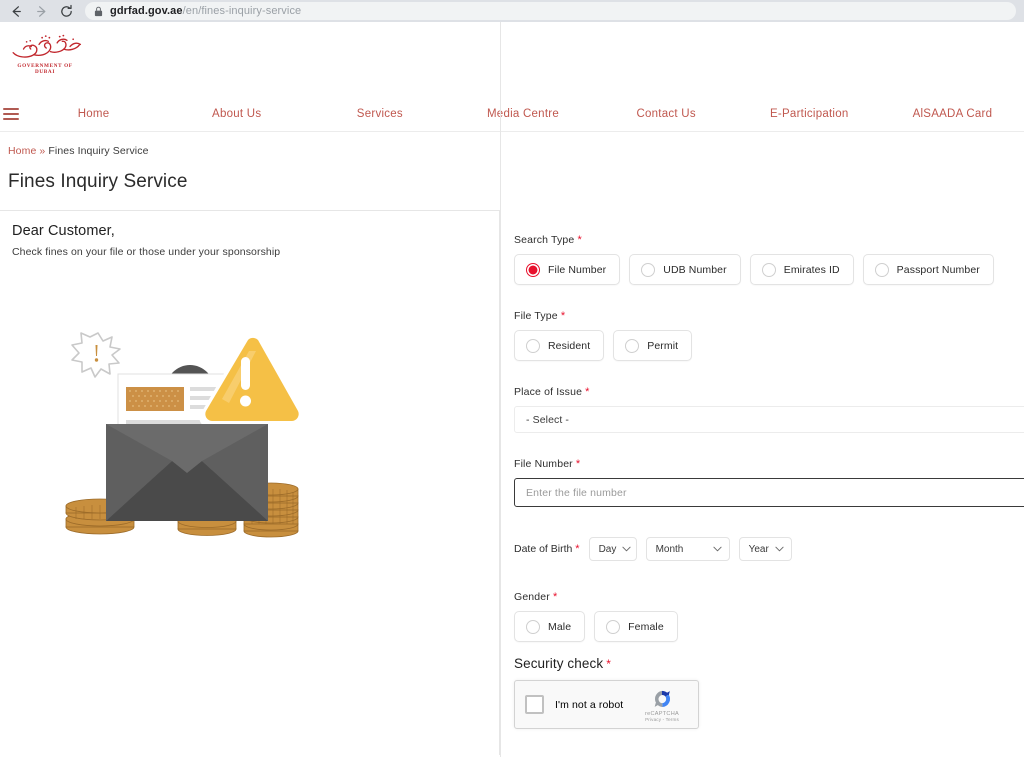 The width and height of the screenshot is (1024, 757). I want to click on recaptcha-brand: reCAPTCHA Privacy - Terms, so click(662, 705).